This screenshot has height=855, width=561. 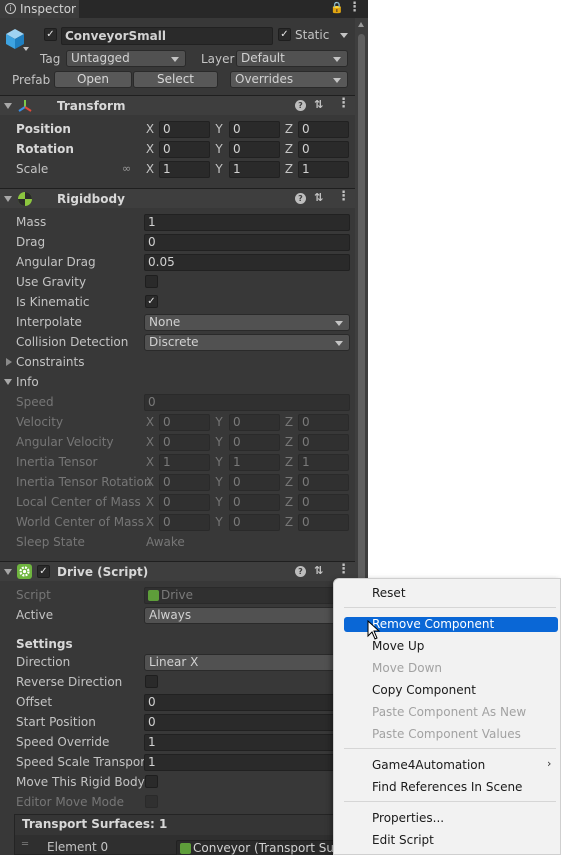 I want to click on menu-item-game4automation: Game4Automation, so click(x=428, y=765).